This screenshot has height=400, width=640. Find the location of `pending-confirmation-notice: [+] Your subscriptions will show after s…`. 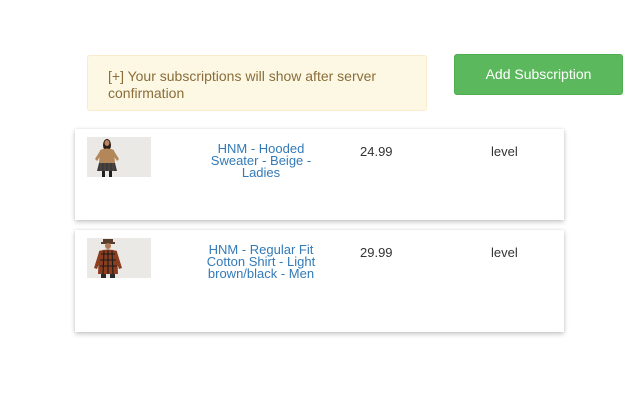

pending-confirmation-notice: [+] Your subscriptions will show after s… is located at coordinates (257, 83).